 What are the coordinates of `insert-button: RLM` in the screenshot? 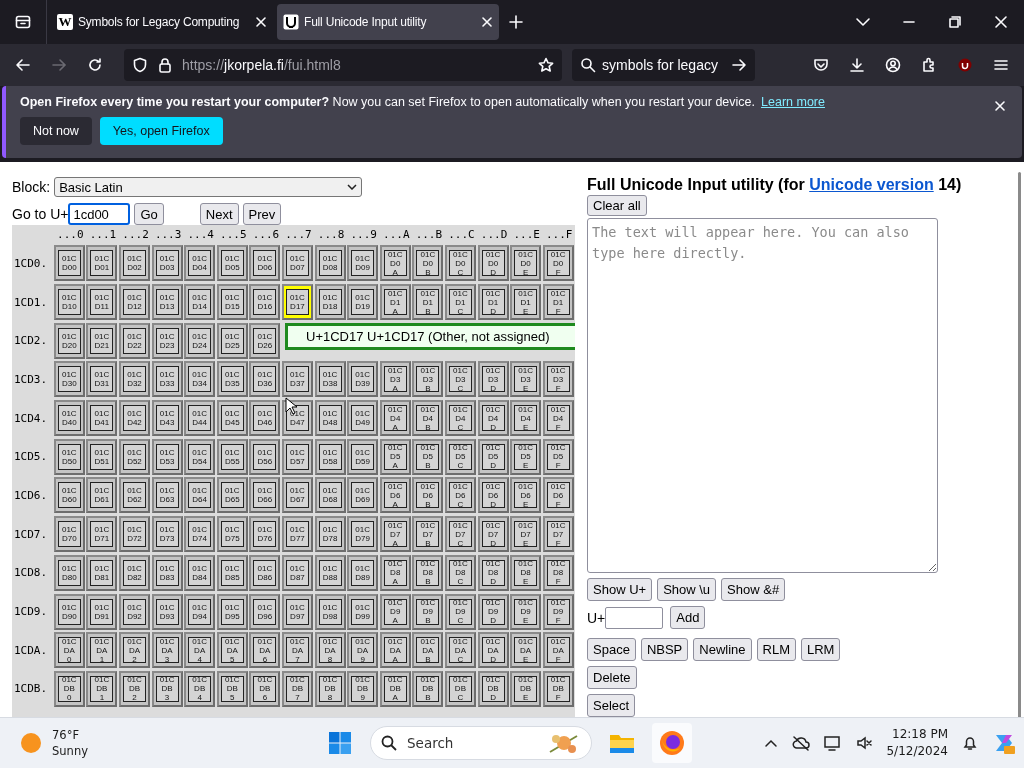 It's located at (776, 649).